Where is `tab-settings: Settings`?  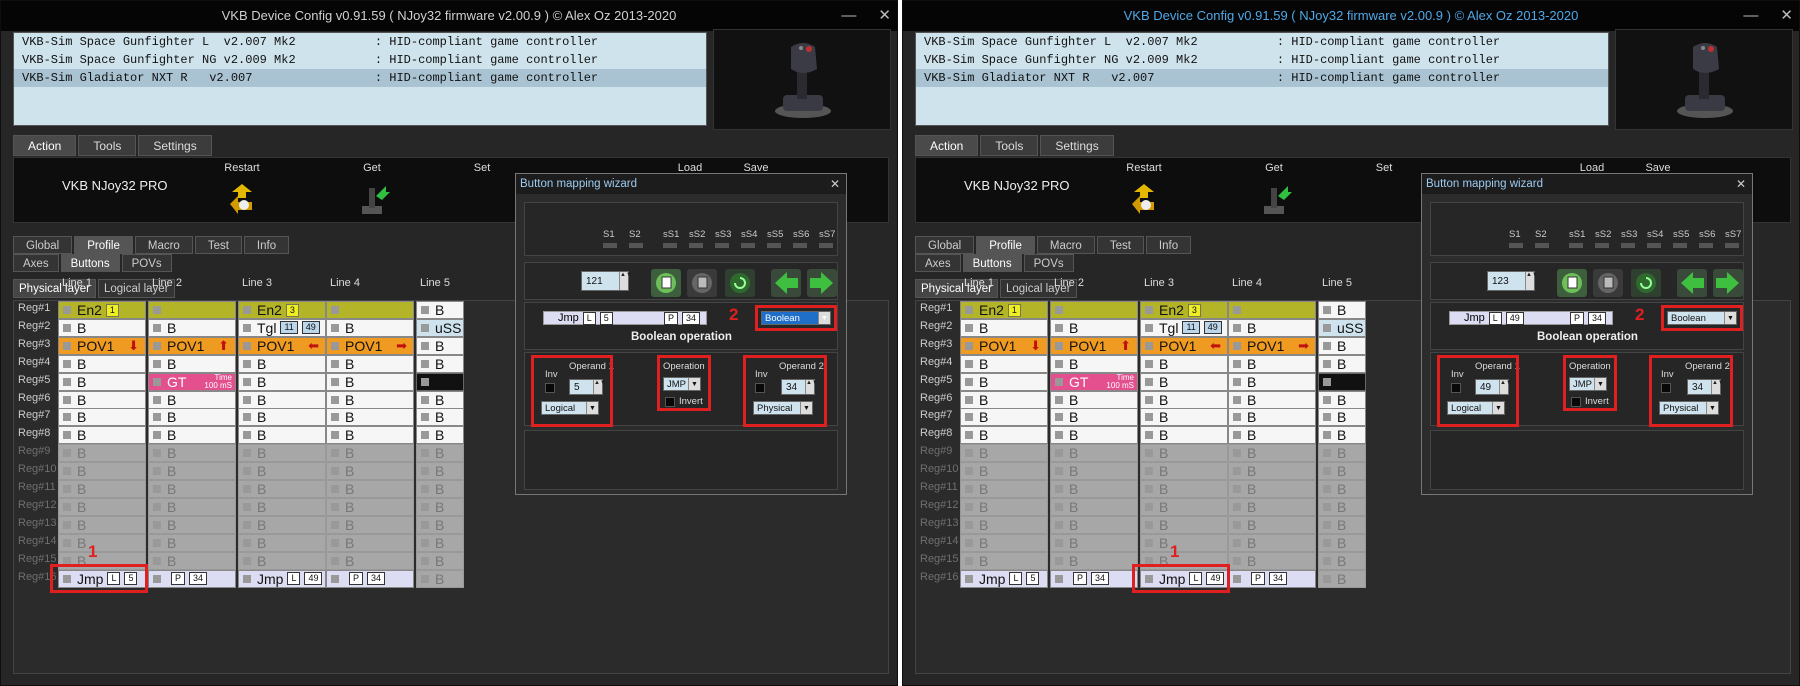
tab-settings: Settings is located at coordinates (1077, 145).